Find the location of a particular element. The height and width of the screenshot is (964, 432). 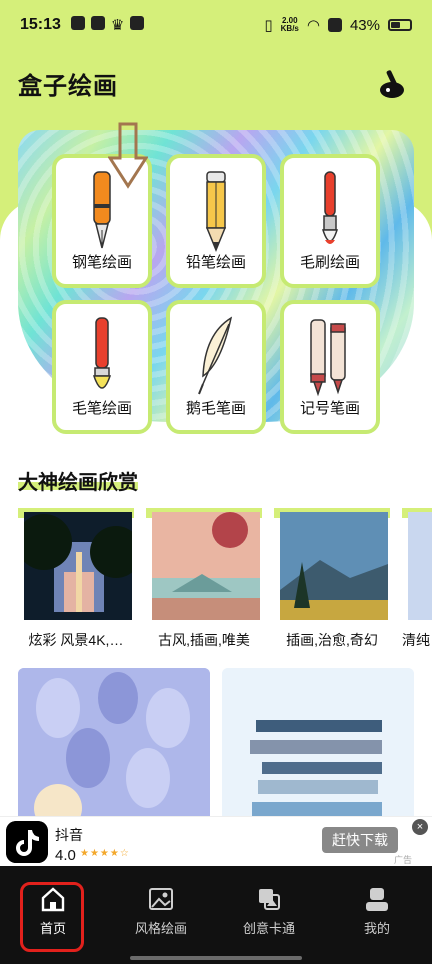

mail-notification-icon is located at coordinates (137, 23).